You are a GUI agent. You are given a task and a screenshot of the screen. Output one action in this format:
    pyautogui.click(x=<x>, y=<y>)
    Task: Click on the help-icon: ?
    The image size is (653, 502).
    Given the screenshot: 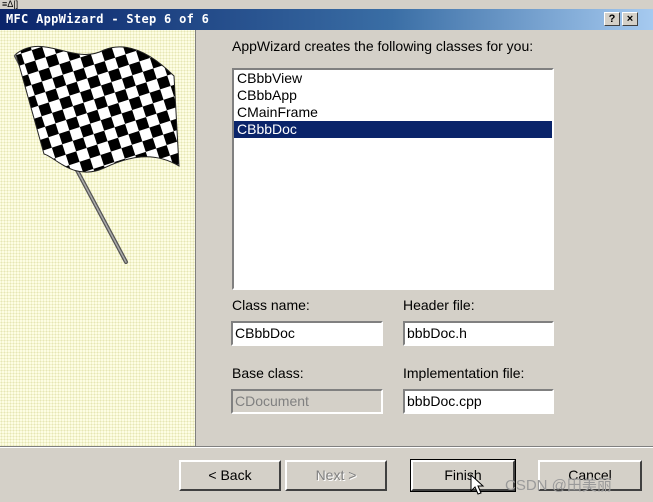 What is the action you would take?
    pyautogui.click(x=612, y=19)
    